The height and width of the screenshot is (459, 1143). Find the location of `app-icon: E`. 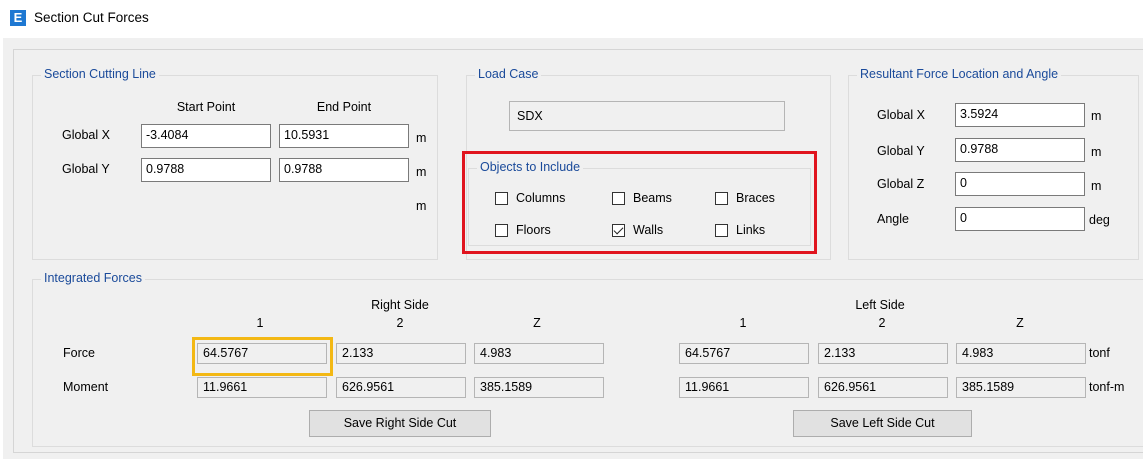

app-icon: E is located at coordinates (18, 18).